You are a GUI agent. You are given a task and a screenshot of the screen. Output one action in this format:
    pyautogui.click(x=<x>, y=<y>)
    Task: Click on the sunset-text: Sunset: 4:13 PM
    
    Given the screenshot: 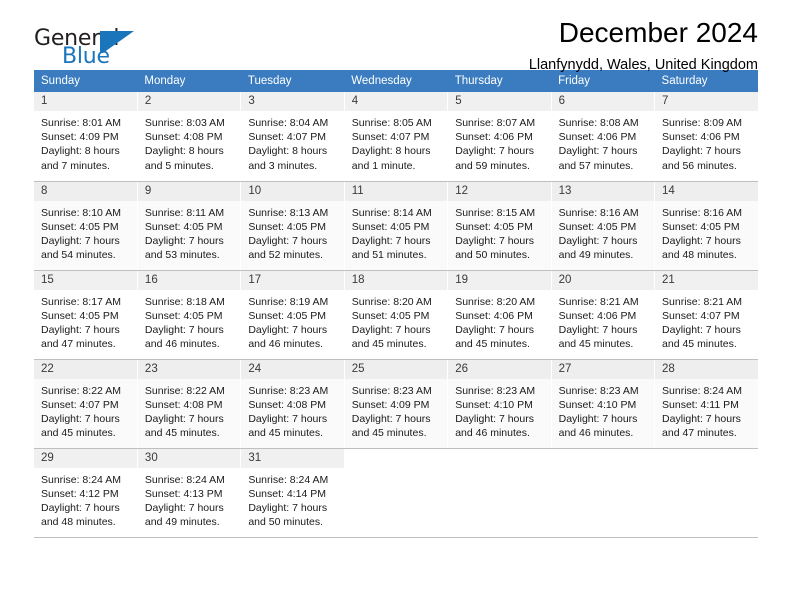 What is the action you would take?
    pyautogui.click(x=183, y=493)
    